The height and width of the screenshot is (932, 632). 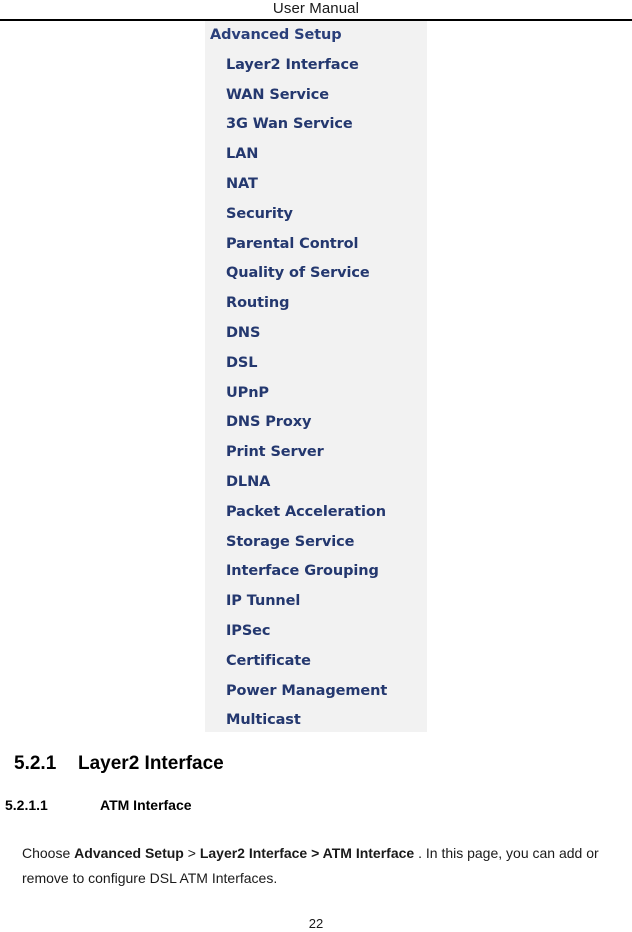 I want to click on menu-item-label: NAT, so click(x=242, y=183).